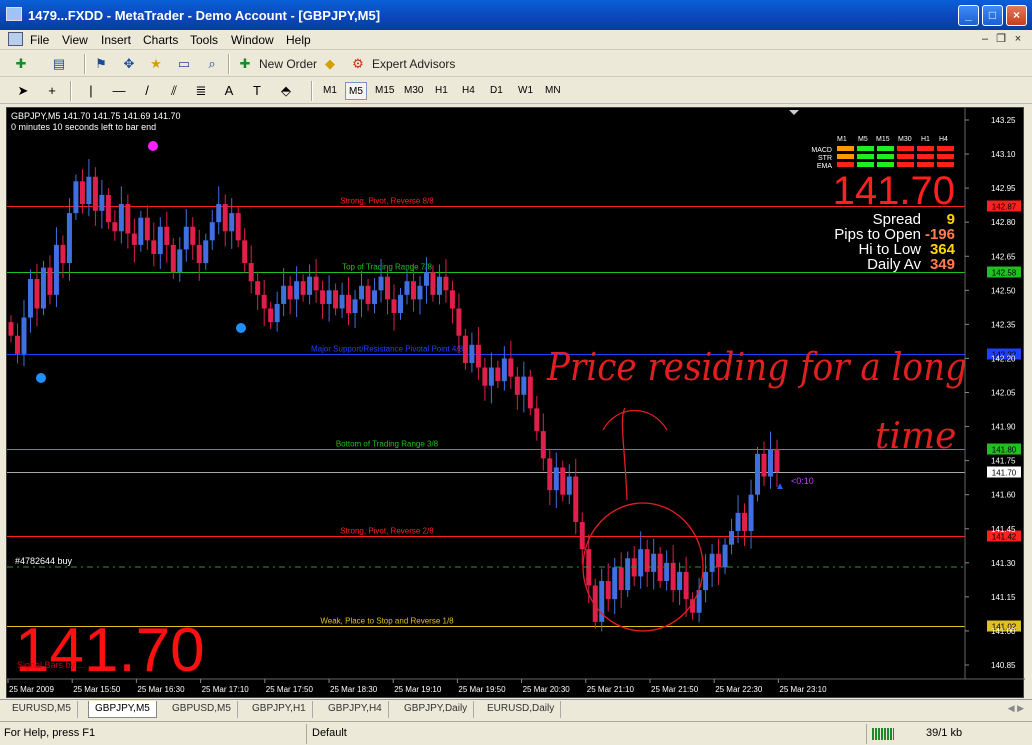 The width and height of the screenshot is (1032, 745). I want to click on profiles-icon: ▤, so click(59, 64).